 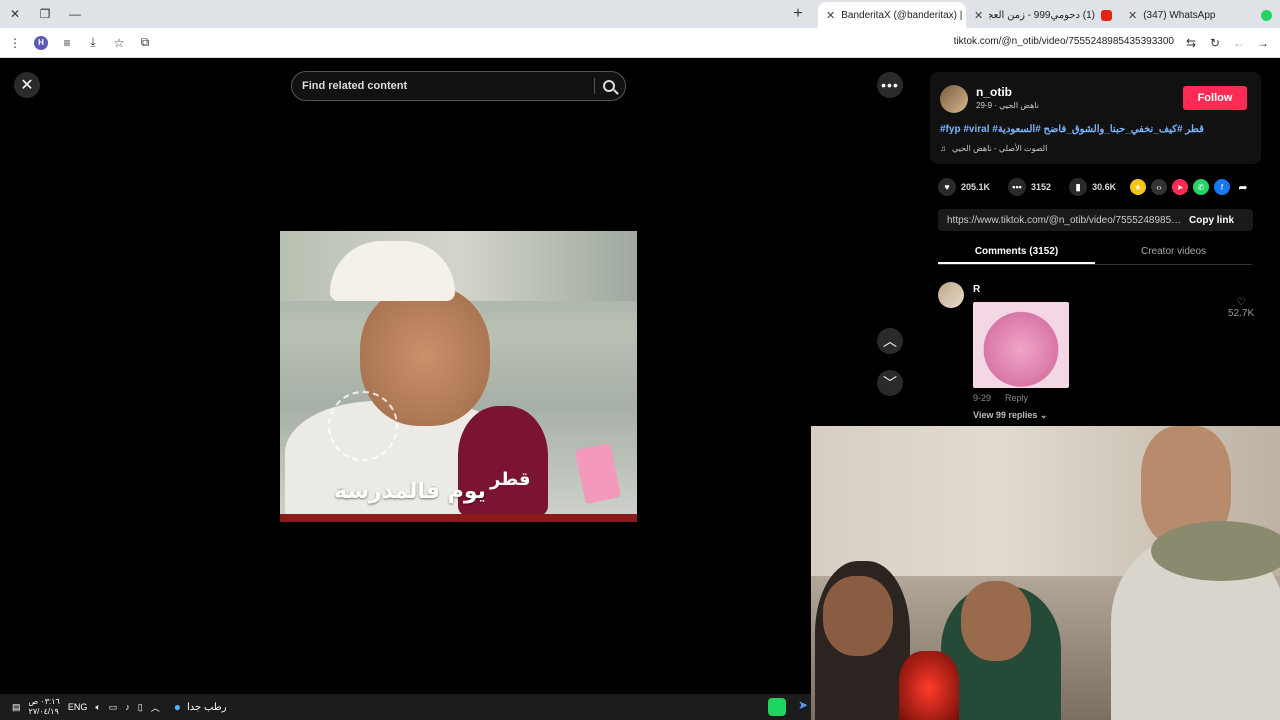 I want to click on send-icon: ➤, so click(x=1180, y=187).